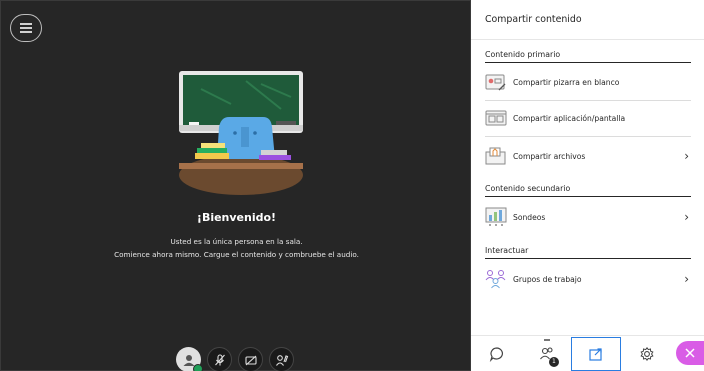 This screenshot has height=371, width=704. What do you see at coordinates (588, 279) in the screenshot?
I see `breakout-groups-button: Grupos de trabajo ›` at bounding box center [588, 279].